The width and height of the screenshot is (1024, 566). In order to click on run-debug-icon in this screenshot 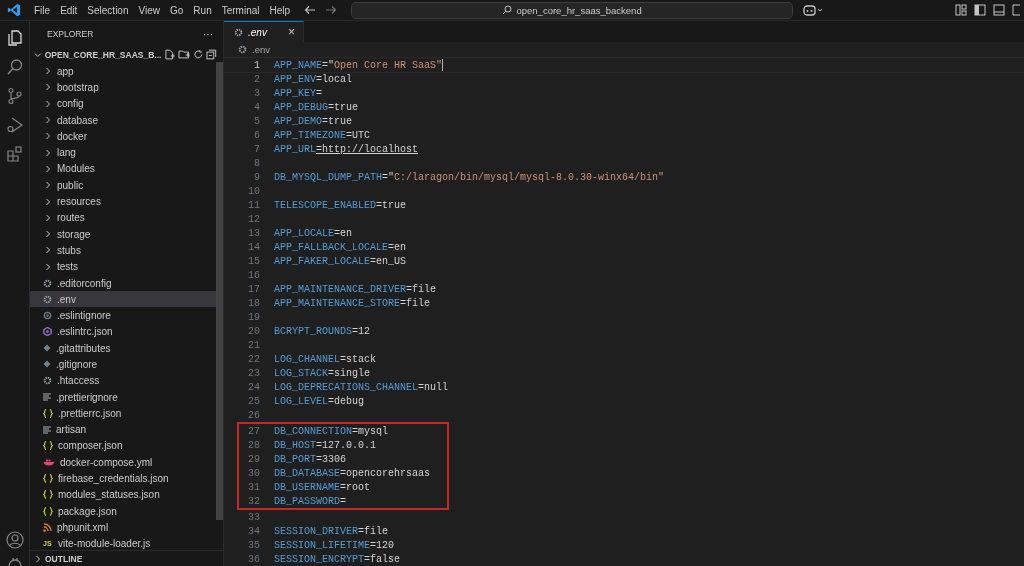, I will do `click(14, 125)`.